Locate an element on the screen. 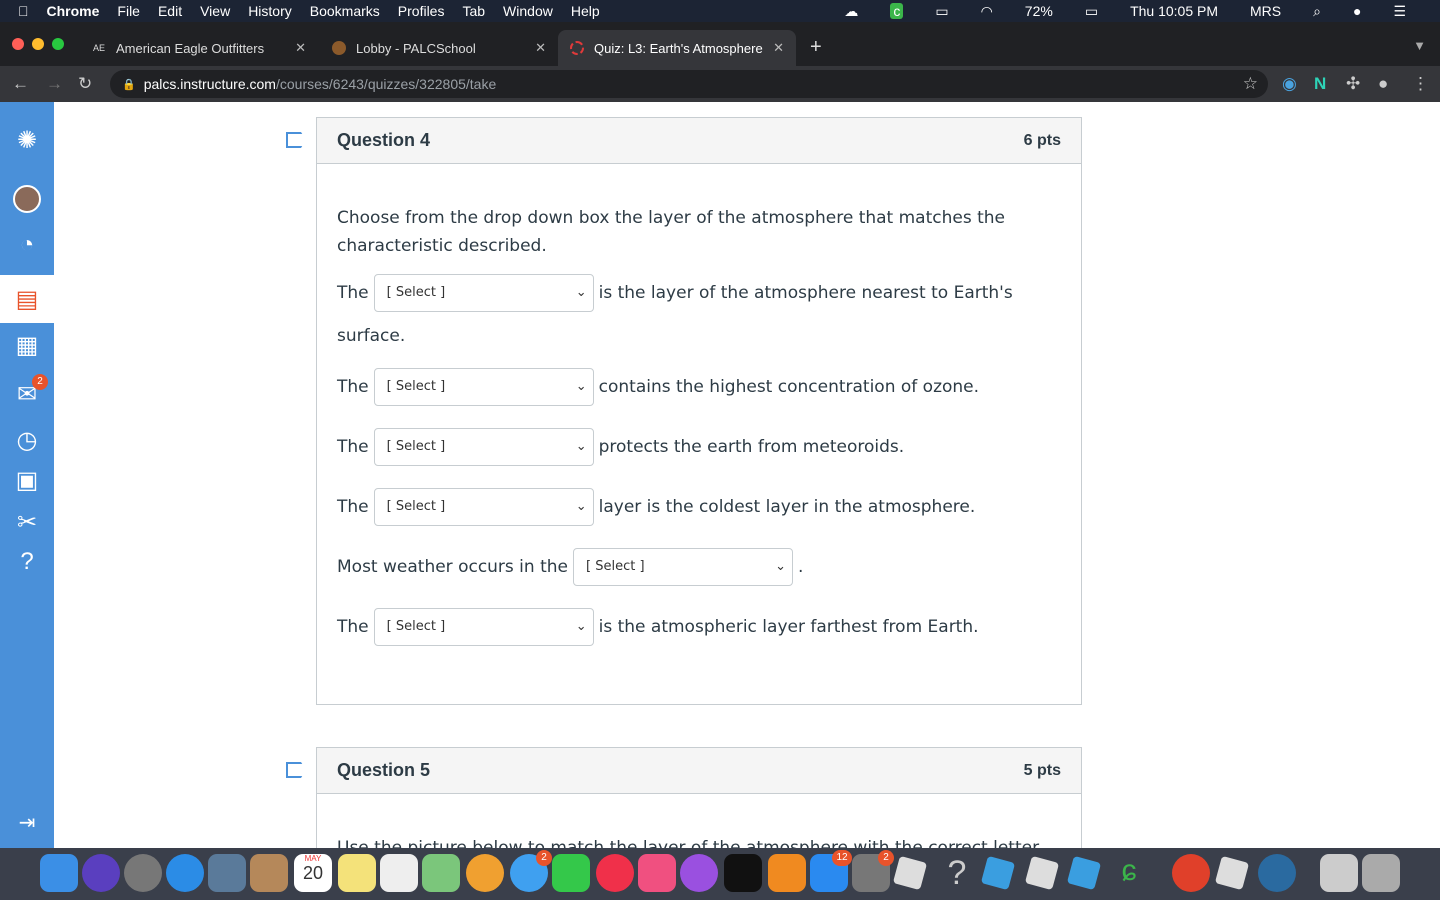 The height and width of the screenshot is (900, 1440). collapse-nav-icon: ⇥ is located at coordinates (27, 822).